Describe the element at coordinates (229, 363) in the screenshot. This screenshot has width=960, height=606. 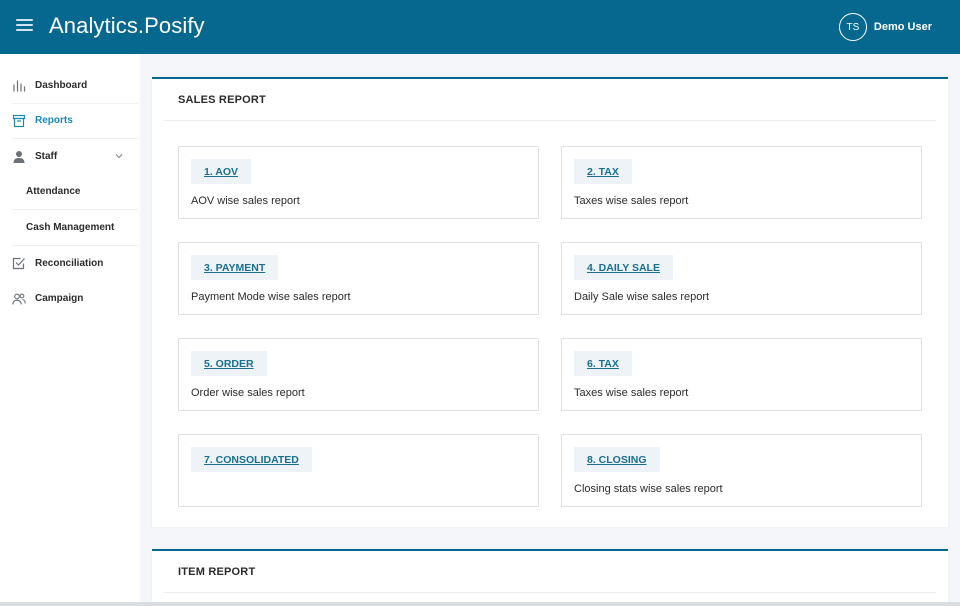
I see `report-link: 5. ORDER` at that location.